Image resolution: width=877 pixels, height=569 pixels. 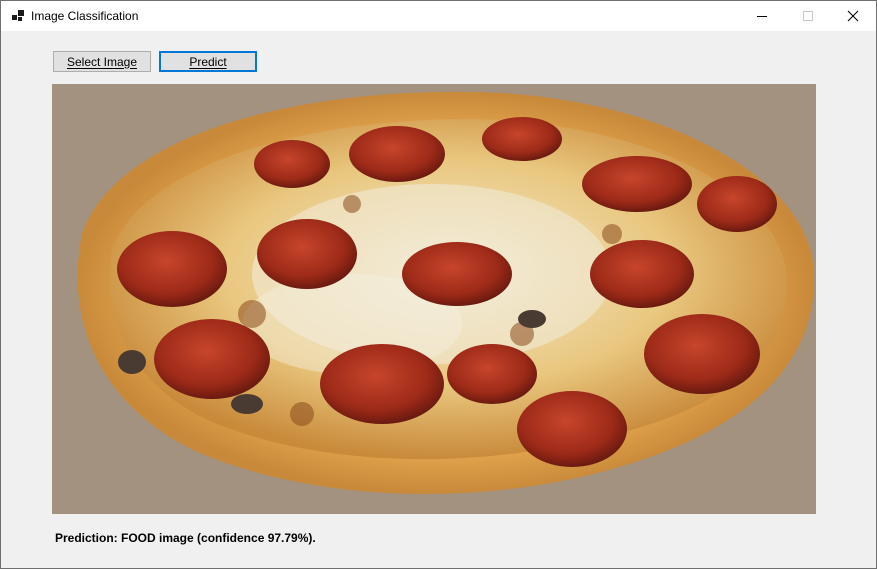 I want to click on maximize-button, so click(x=808, y=16).